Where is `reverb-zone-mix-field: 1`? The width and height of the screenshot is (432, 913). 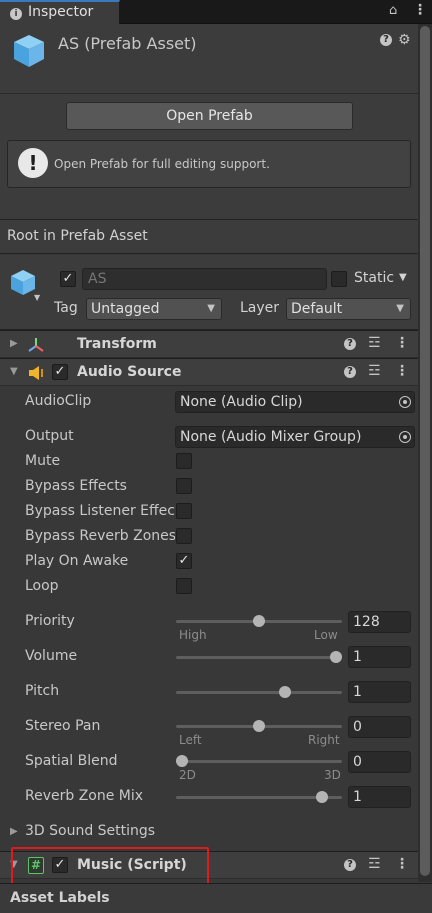 reverb-zone-mix-field: 1 is located at coordinates (379, 797).